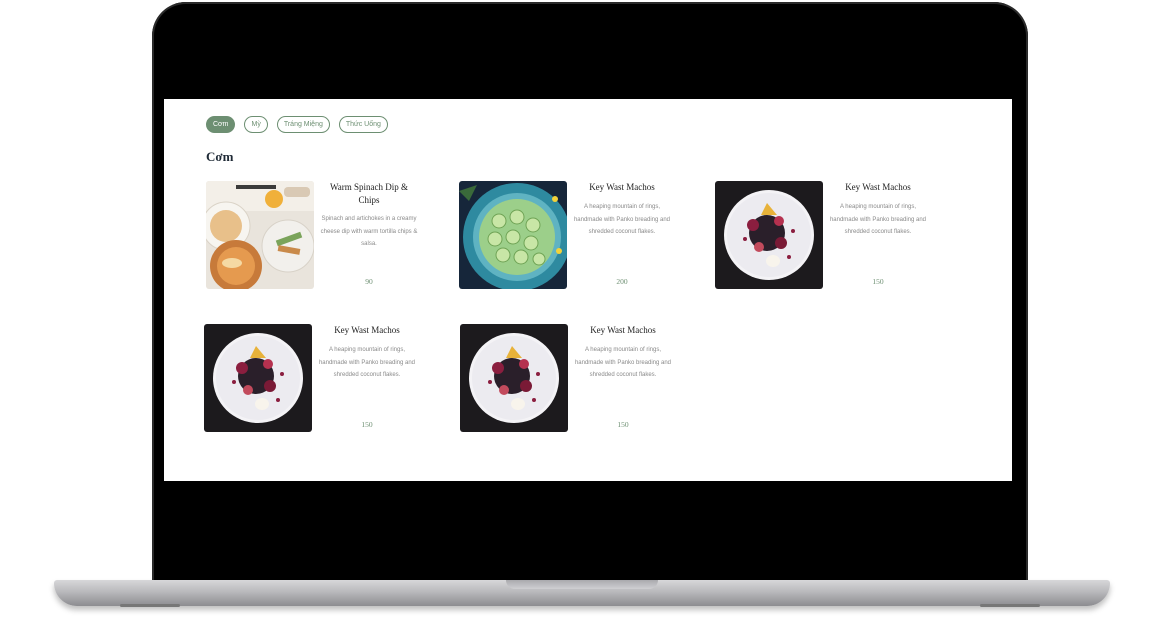 The height and width of the screenshot is (621, 1160). What do you see at coordinates (363, 124) in the screenshot?
I see `tab-thuc-uong: Thức Uống` at bounding box center [363, 124].